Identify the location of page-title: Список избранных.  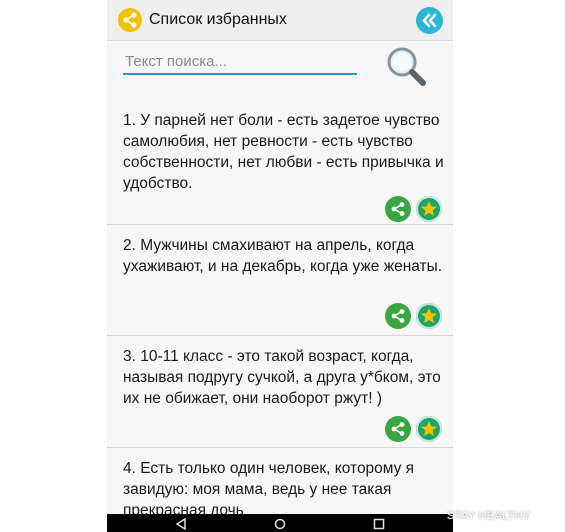
(218, 19).